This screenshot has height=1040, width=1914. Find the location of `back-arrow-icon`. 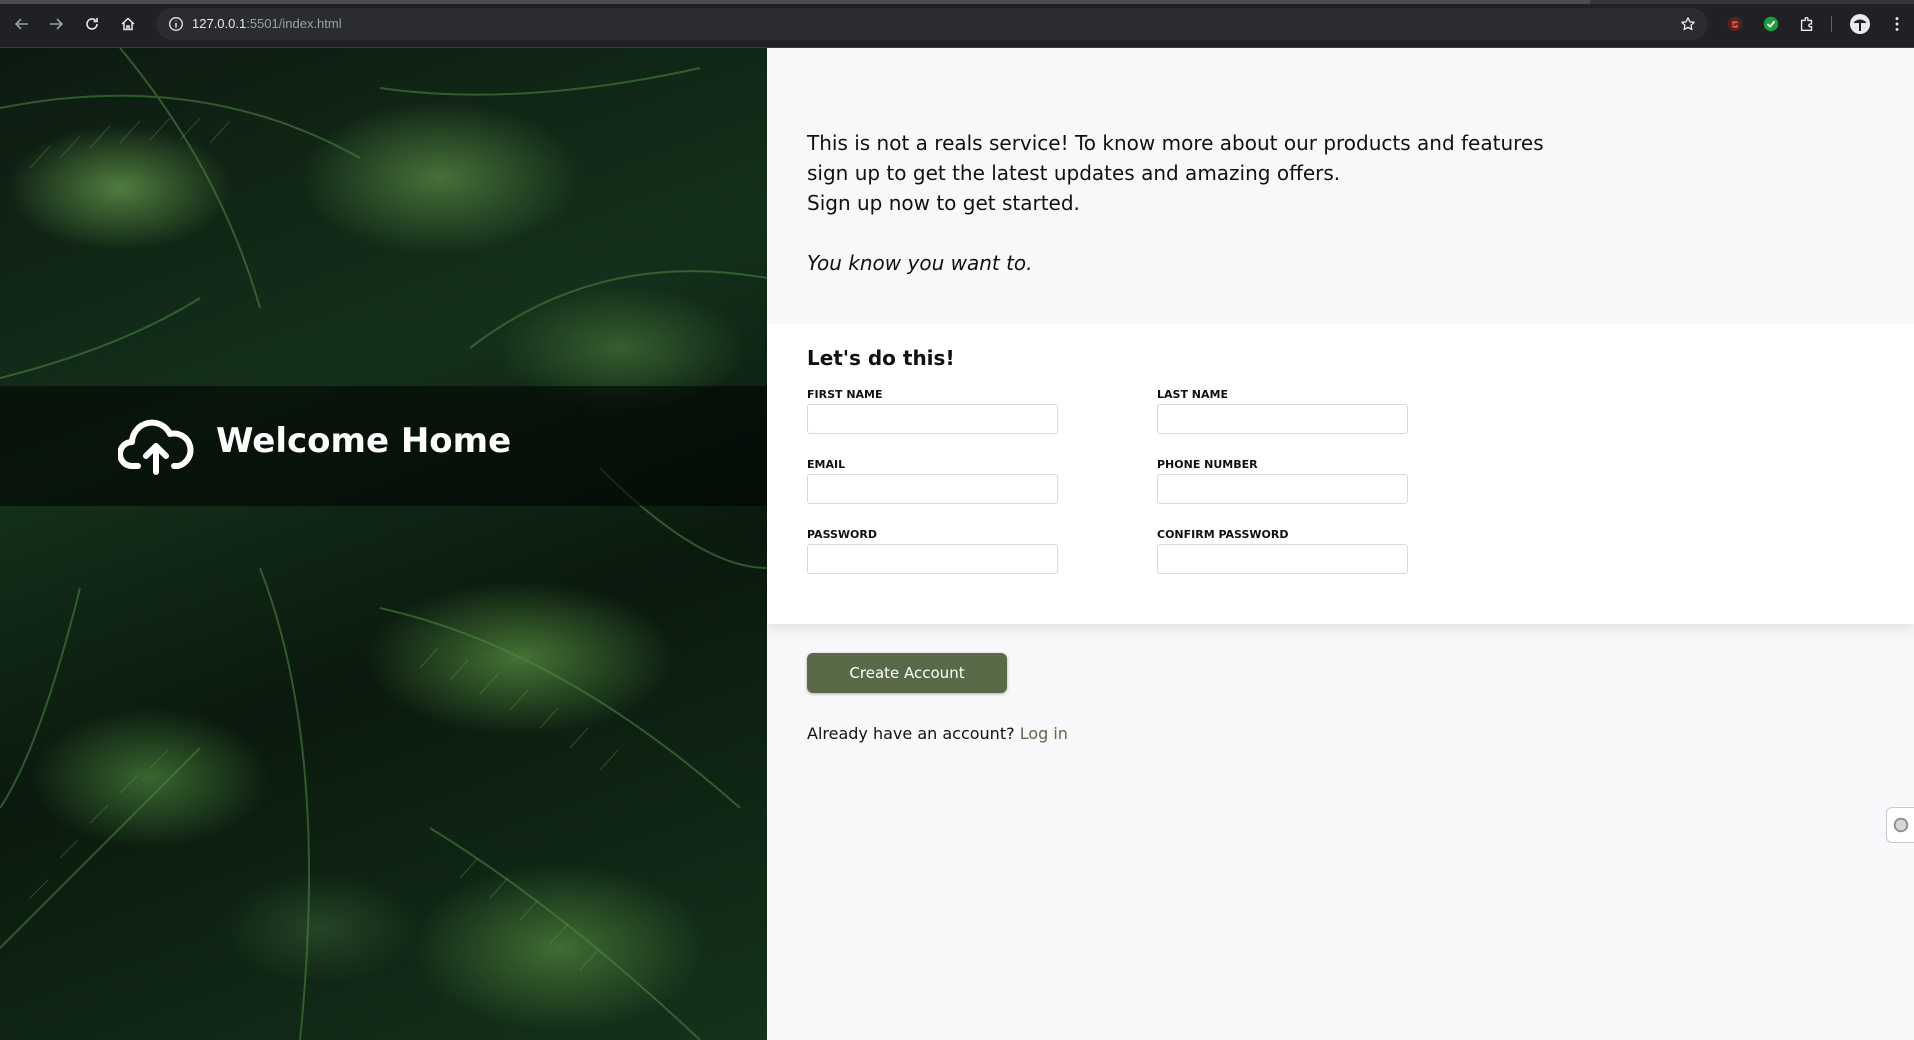

back-arrow-icon is located at coordinates (22, 24).